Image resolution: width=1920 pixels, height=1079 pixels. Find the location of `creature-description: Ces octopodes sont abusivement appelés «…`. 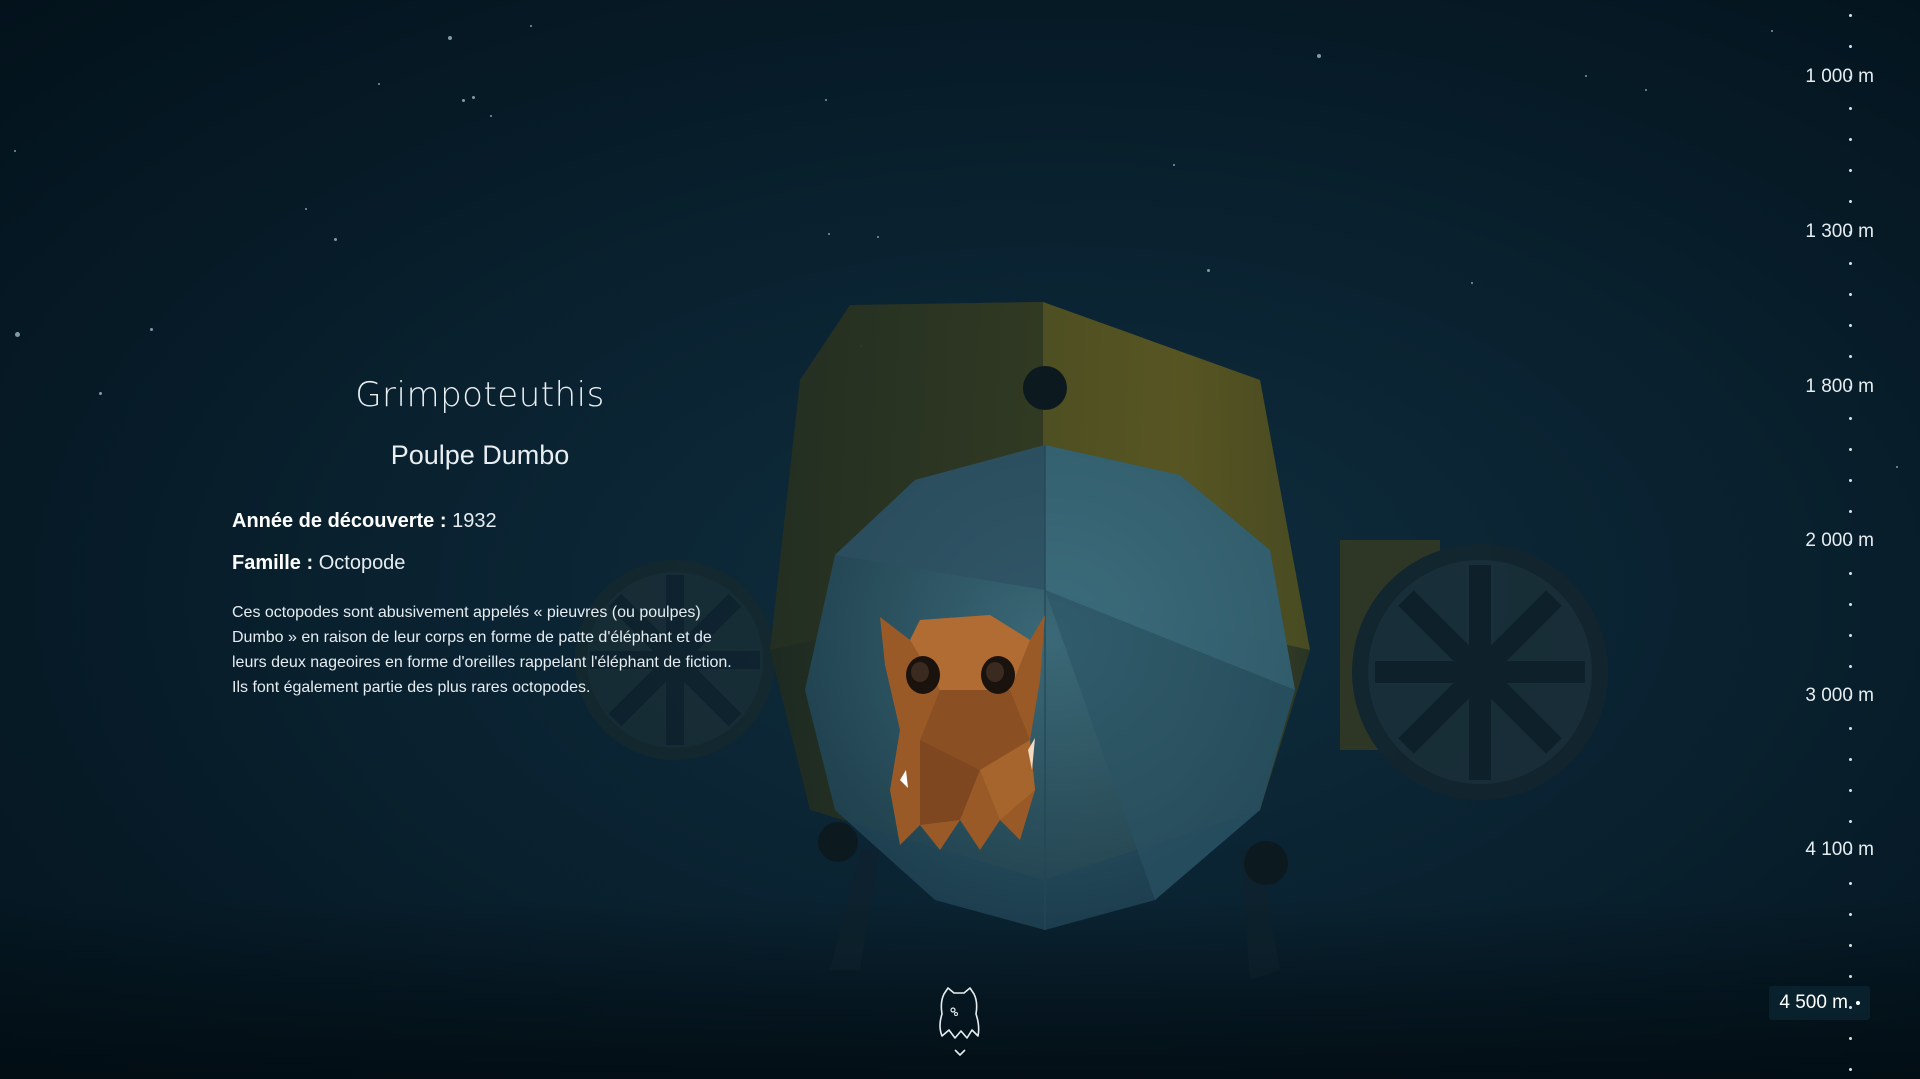

creature-description: Ces octopodes sont abusivement appelés «… is located at coordinates (487, 650).